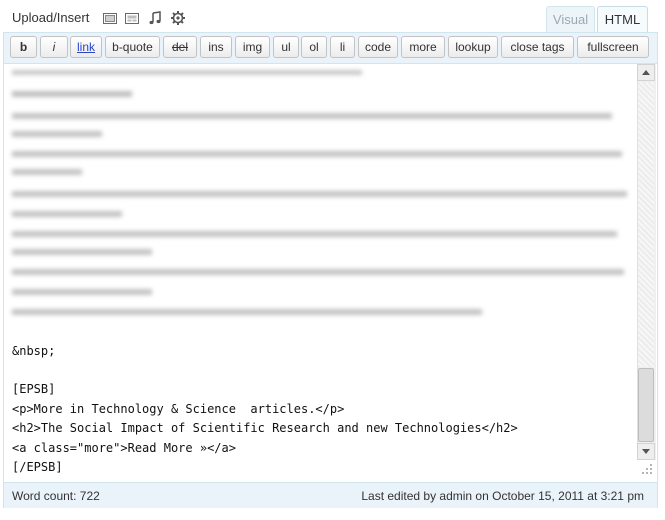 This screenshot has width=665, height=520. I want to click on scroll-down-button, so click(646, 451).